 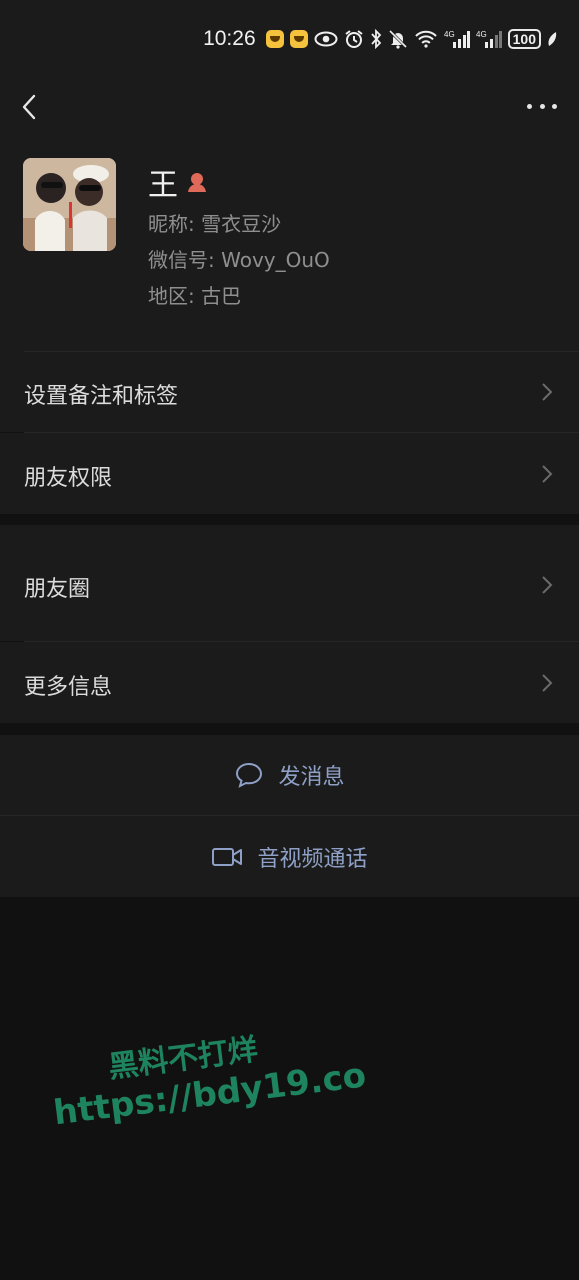 What do you see at coordinates (289, 108) in the screenshot?
I see `nav-bar` at bounding box center [289, 108].